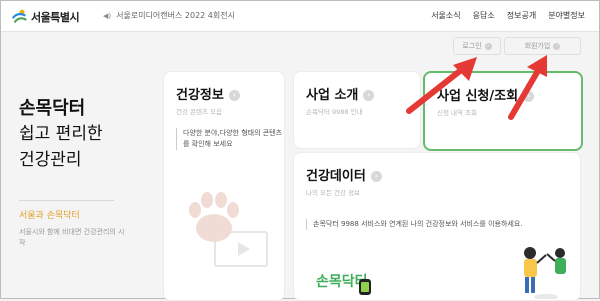 Image resolution: width=600 pixels, height=301 pixels. I want to click on seoul-logo: 서울특별시, so click(45, 16).